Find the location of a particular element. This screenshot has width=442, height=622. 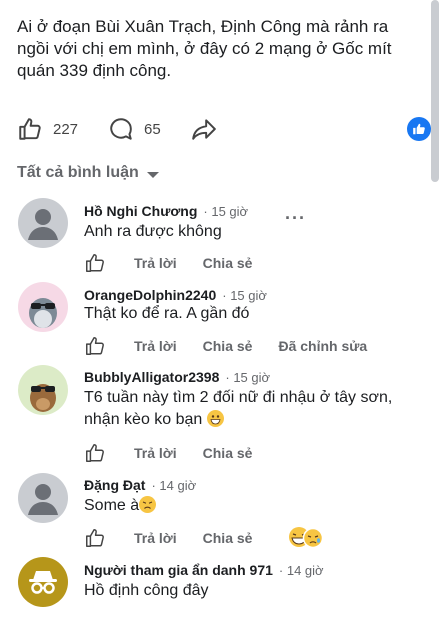

like-reaction-icon is located at coordinates (419, 129).